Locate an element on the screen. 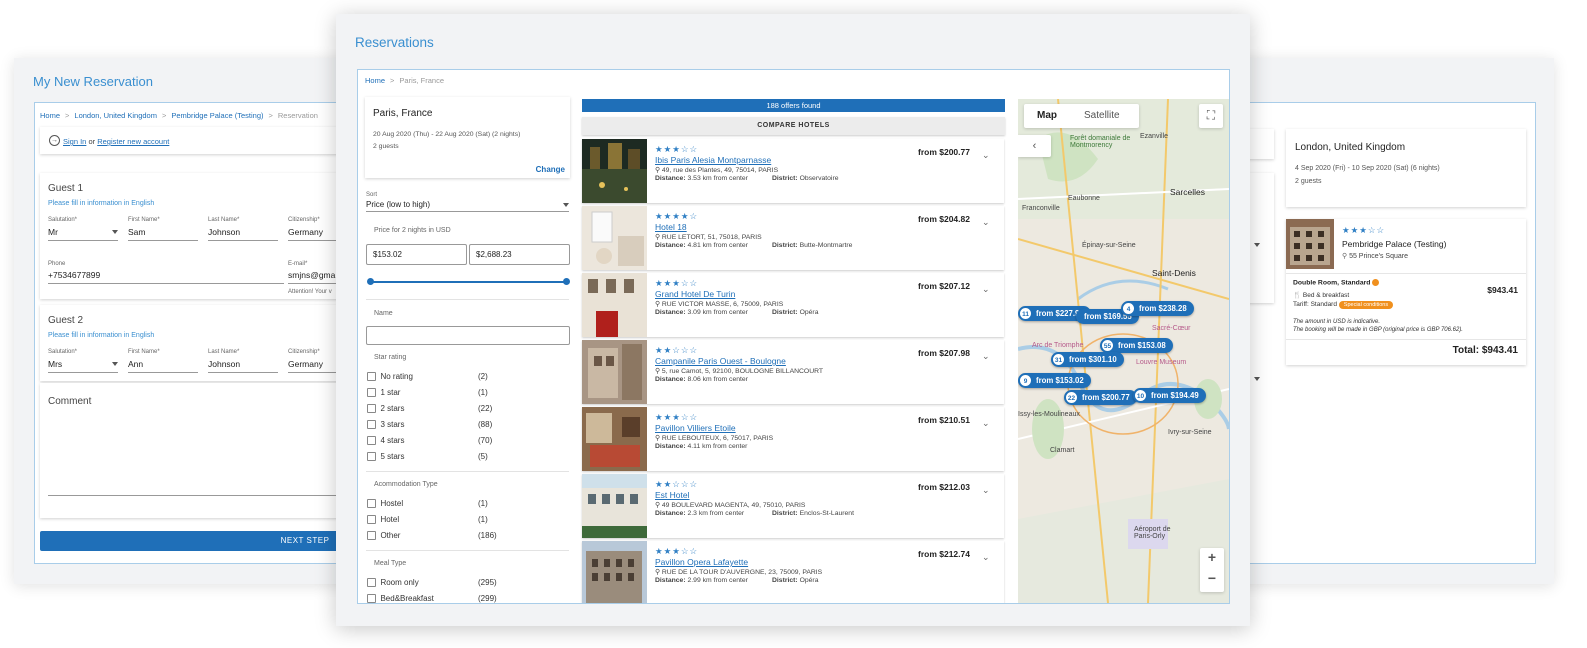 This screenshot has height=648, width=1587. meal-options: Room only (295) Bed&Breakfast (299) is located at coordinates (467, 589).